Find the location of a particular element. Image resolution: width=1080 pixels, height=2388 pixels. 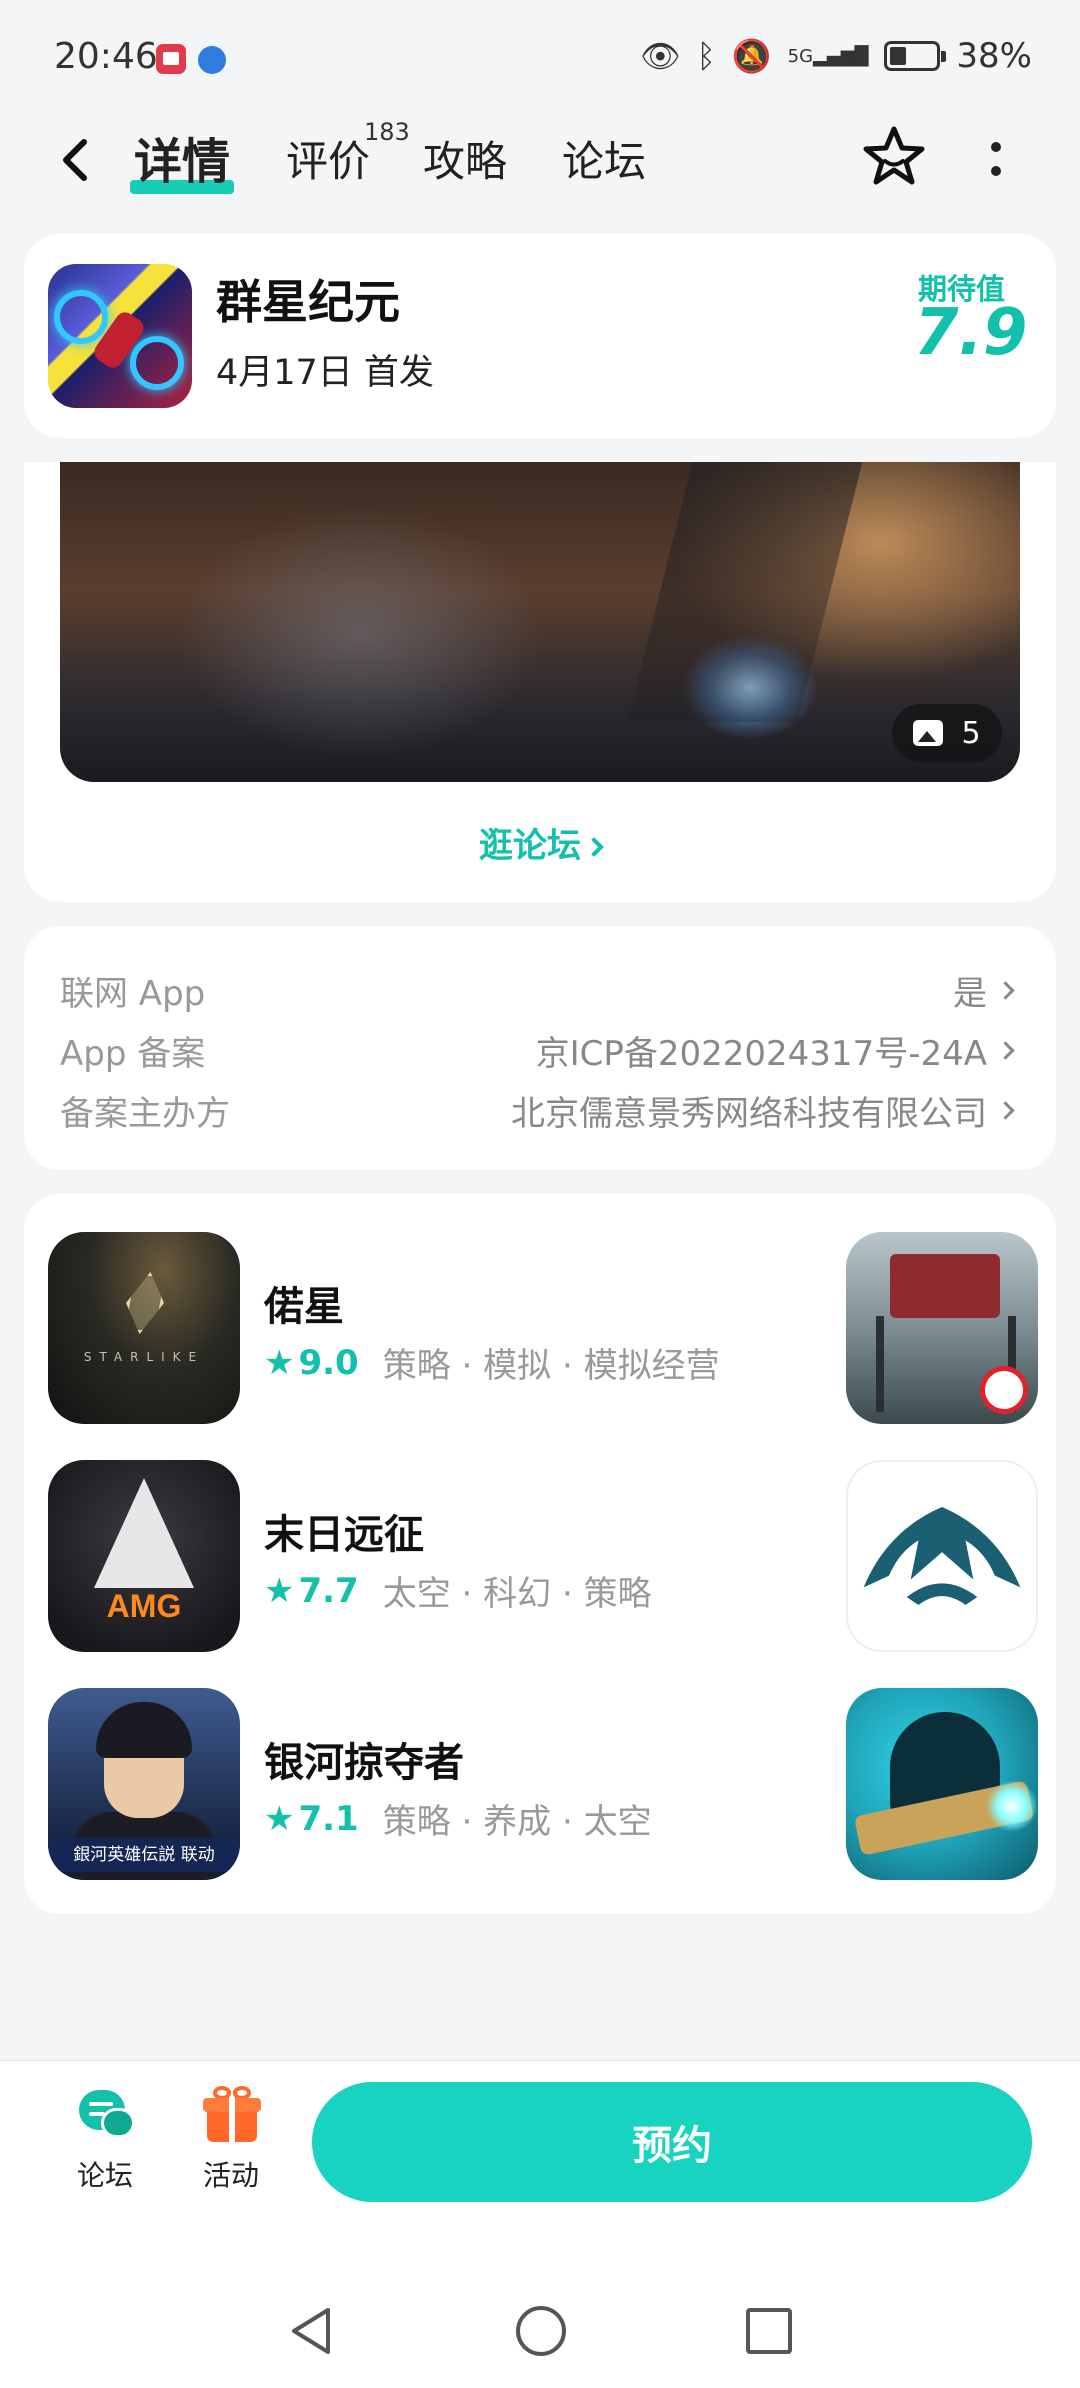

publisher-badge-icon is located at coordinates (1004, 1390).